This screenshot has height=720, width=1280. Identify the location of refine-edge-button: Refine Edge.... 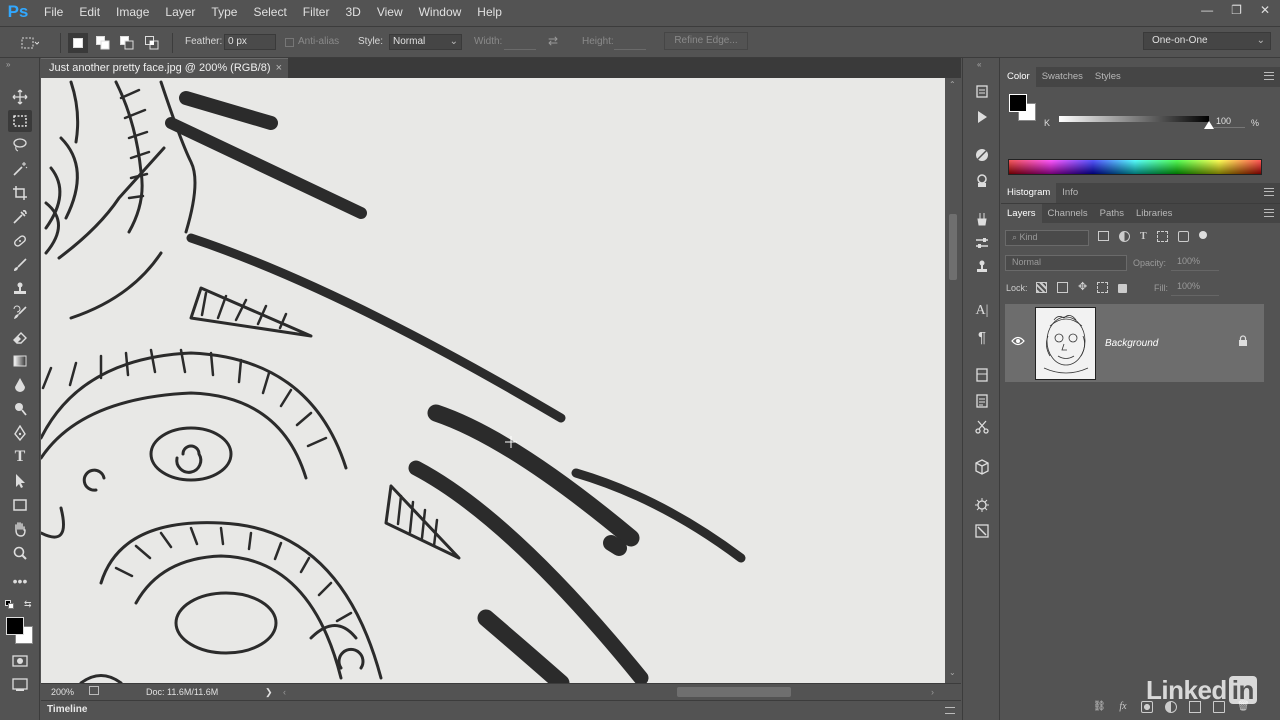
(706, 41).